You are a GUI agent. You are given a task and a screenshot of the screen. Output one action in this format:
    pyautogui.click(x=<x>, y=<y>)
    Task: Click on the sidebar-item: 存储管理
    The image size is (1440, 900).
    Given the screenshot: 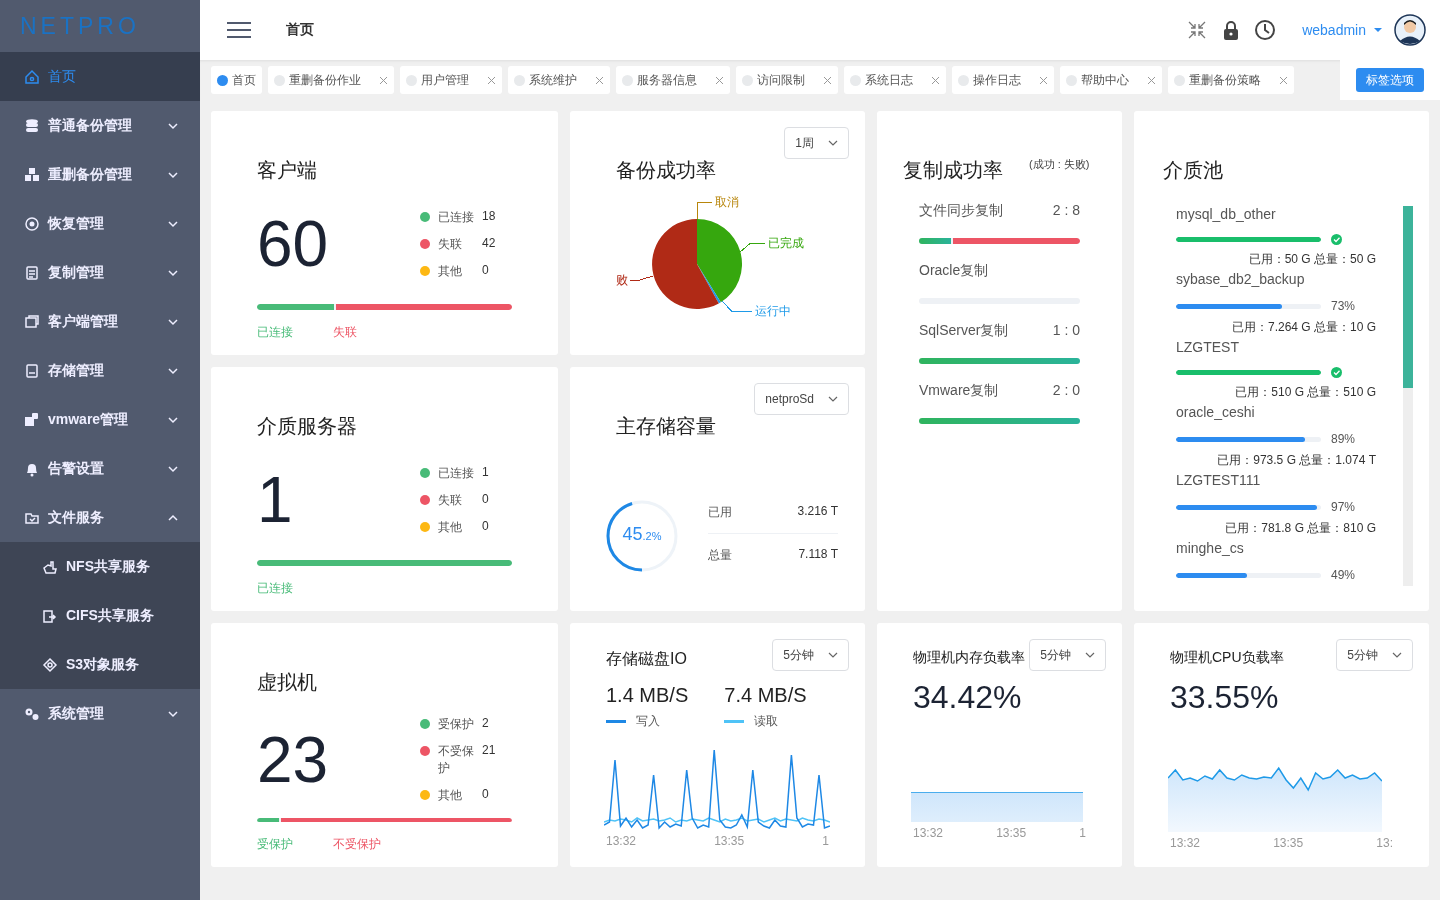 What is the action you would take?
    pyautogui.click(x=100, y=370)
    